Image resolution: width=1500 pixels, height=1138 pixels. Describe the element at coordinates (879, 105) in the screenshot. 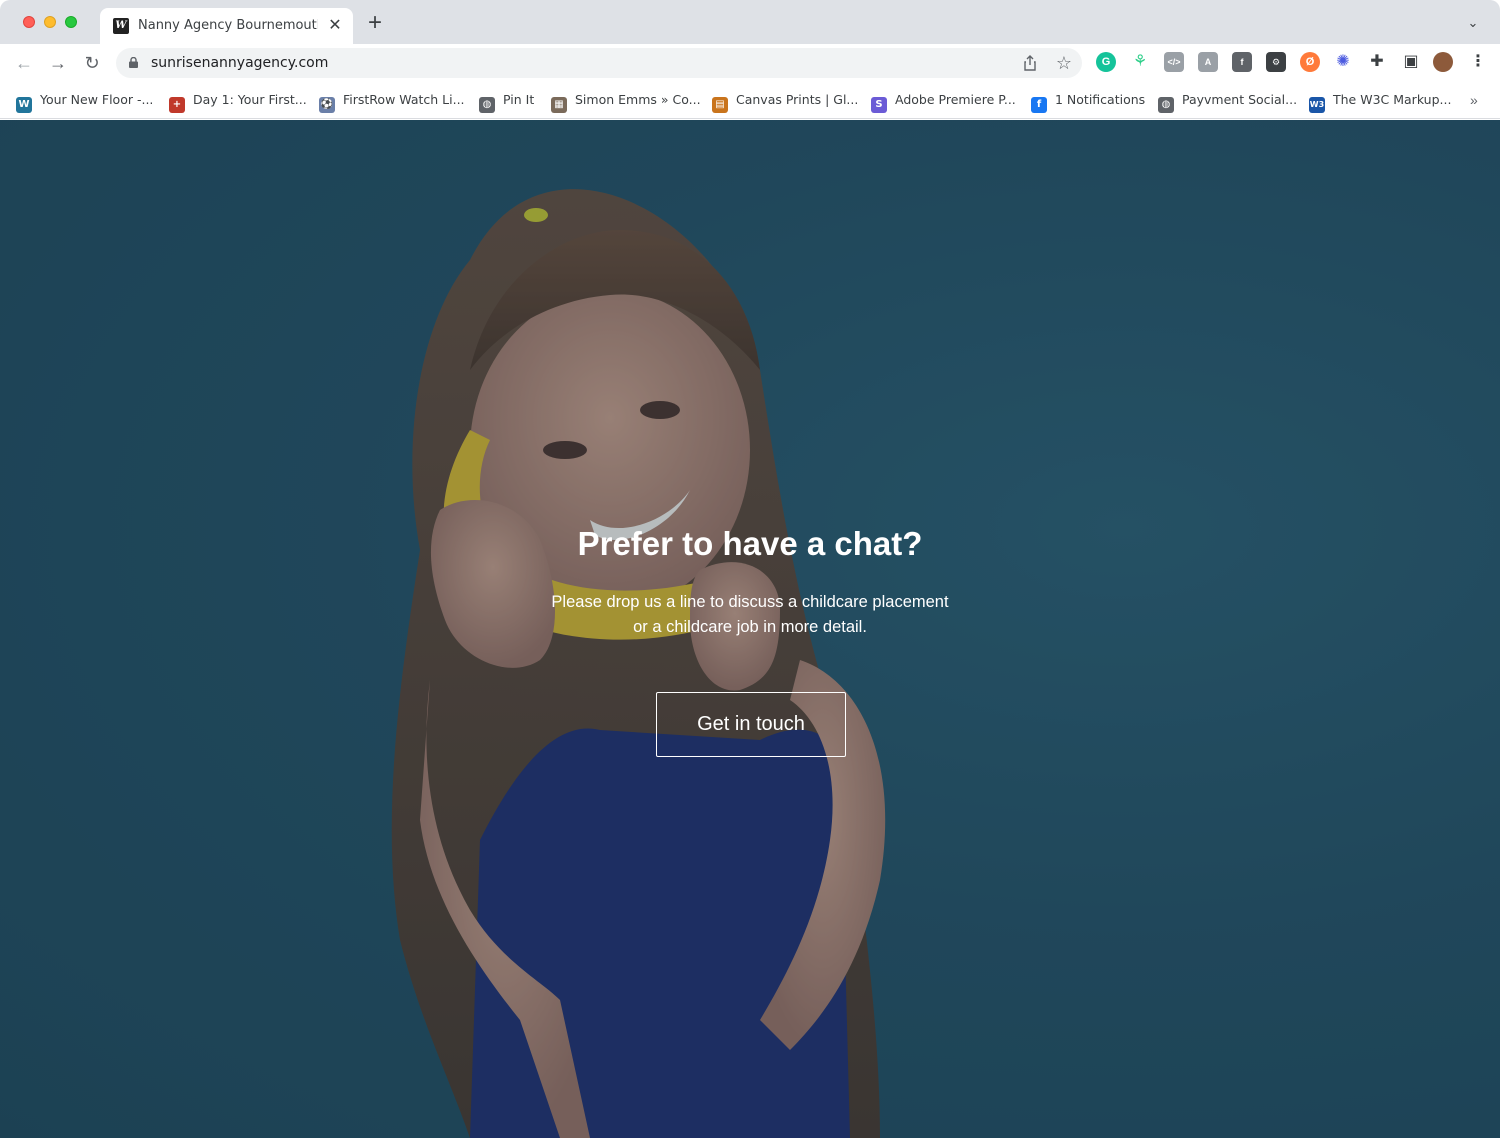

I see `bookmark-favicon-icon: S` at that location.